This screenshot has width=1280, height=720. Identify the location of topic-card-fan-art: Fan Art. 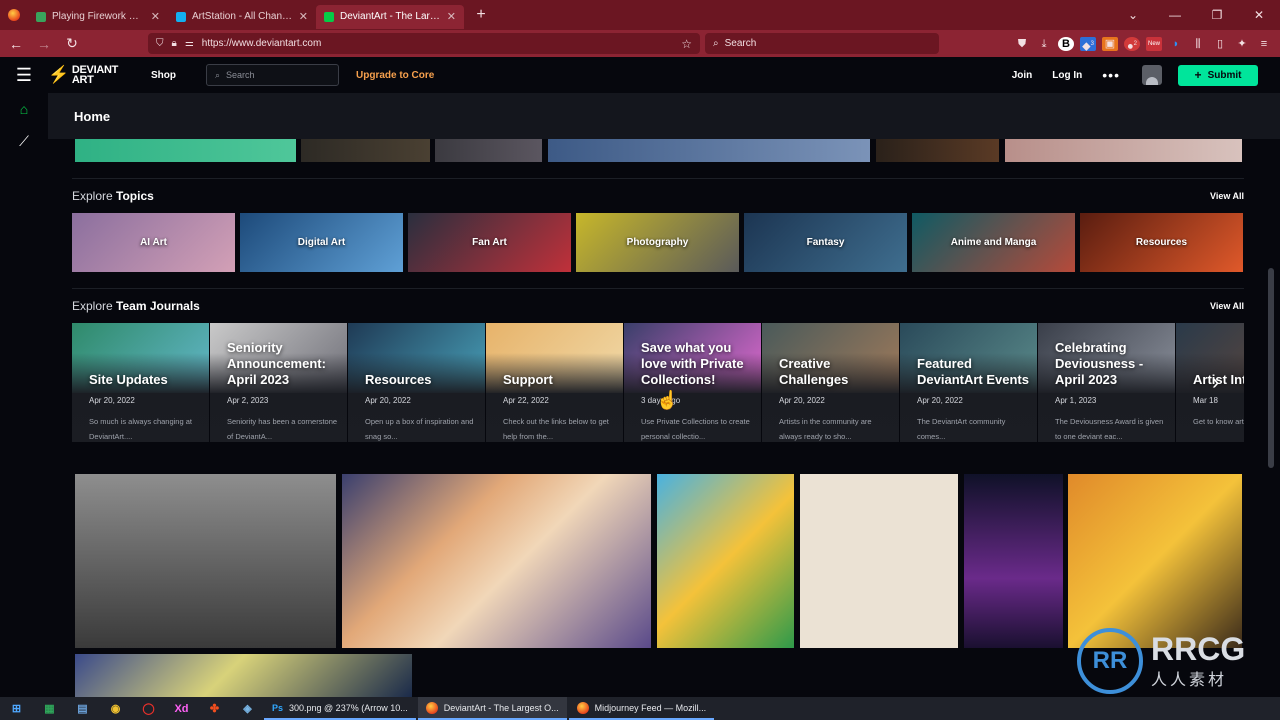
(489, 242).